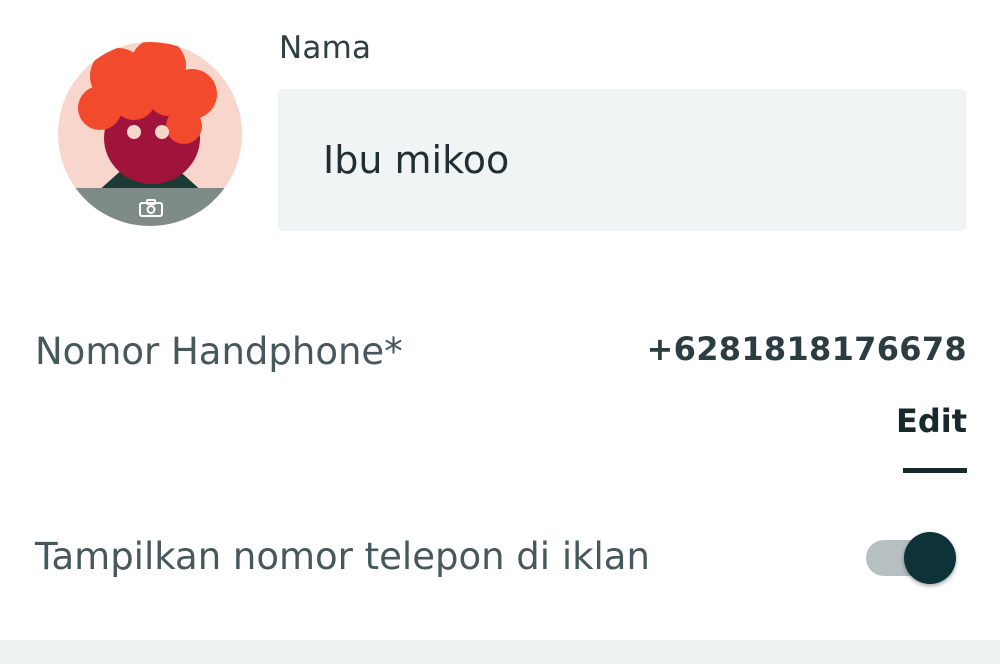  What do you see at coordinates (416, 160) in the screenshot?
I see `name-input-value: Ibu mikoo` at bounding box center [416, 160].